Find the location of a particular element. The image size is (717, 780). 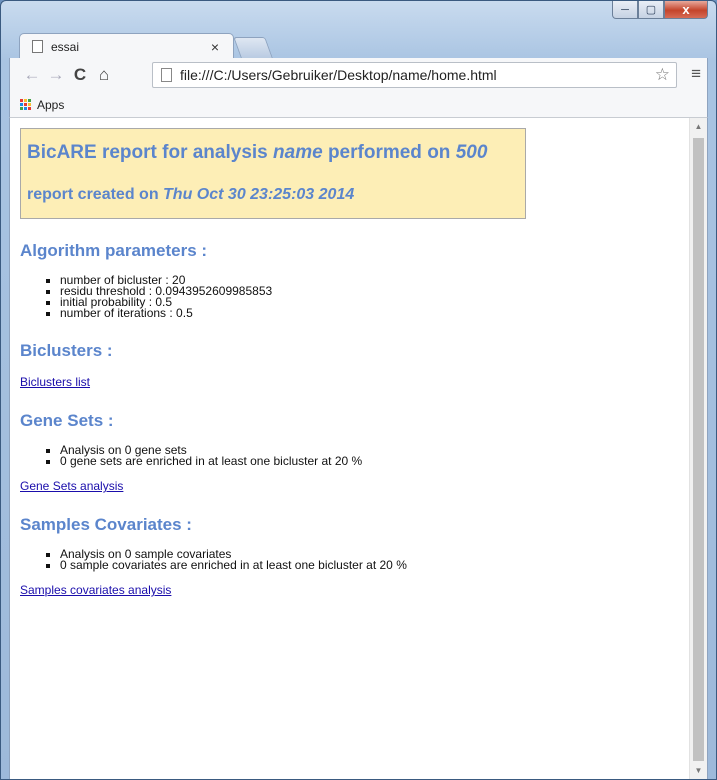

new-tab-button is located at coordinates (253, 47).